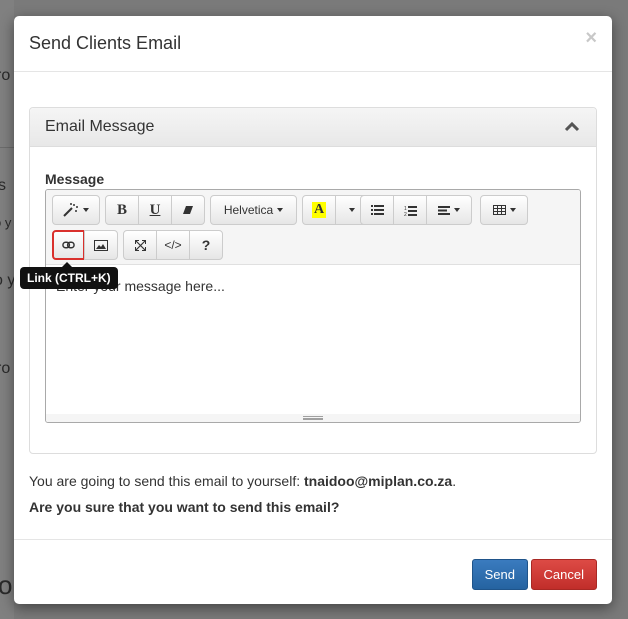 The image size is (628, 619). Describe the element at coordinates (378, 481) in the screenshot. I see `recipient-email: tnaidoo@miplan.co.za` at that location.